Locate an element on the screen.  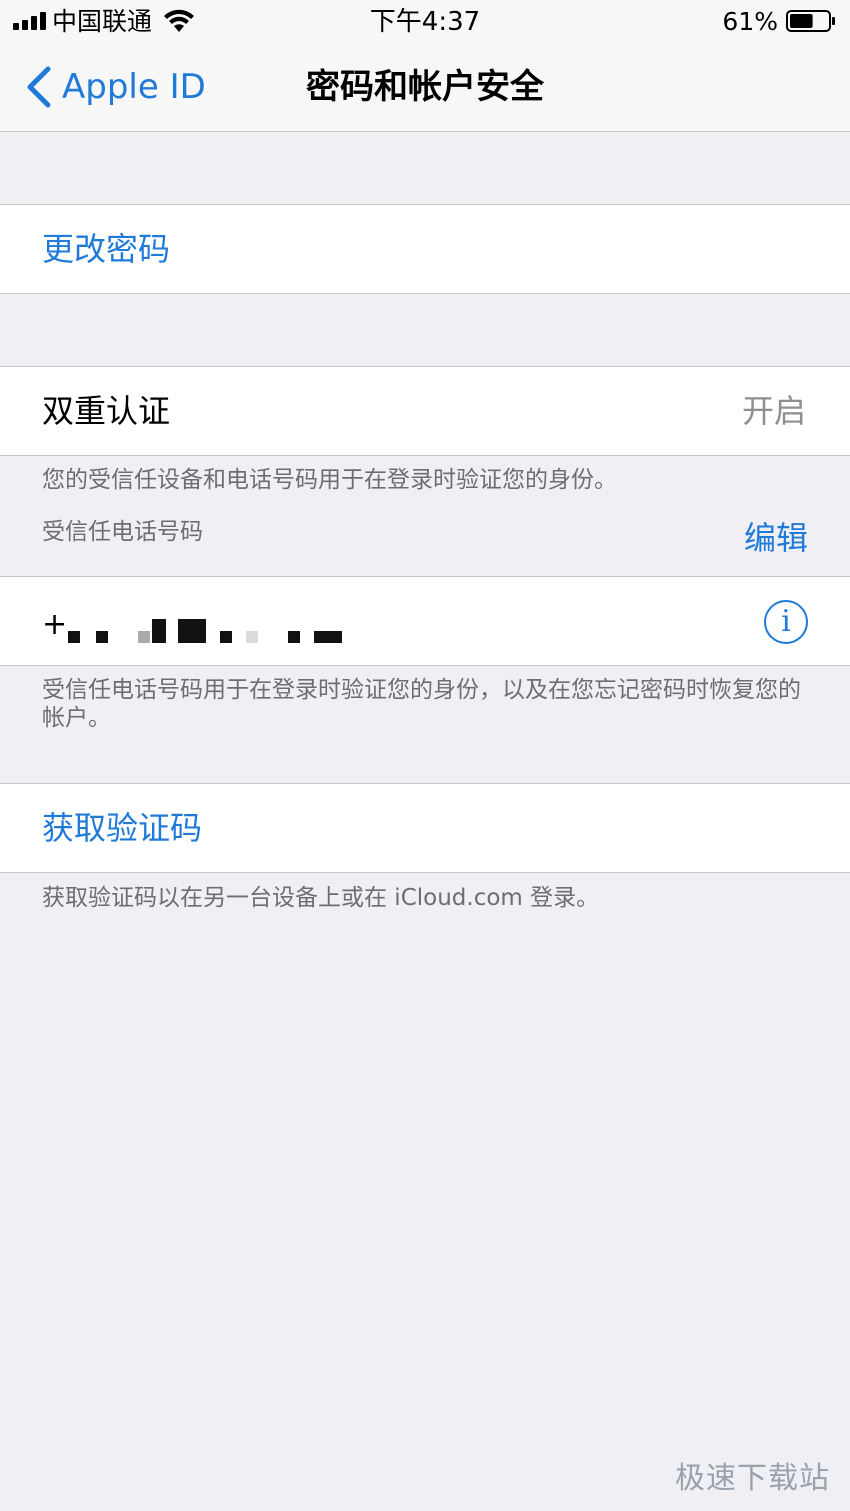
get-verification-code-label: 获取验证码 is located at coordinates (122, 828).